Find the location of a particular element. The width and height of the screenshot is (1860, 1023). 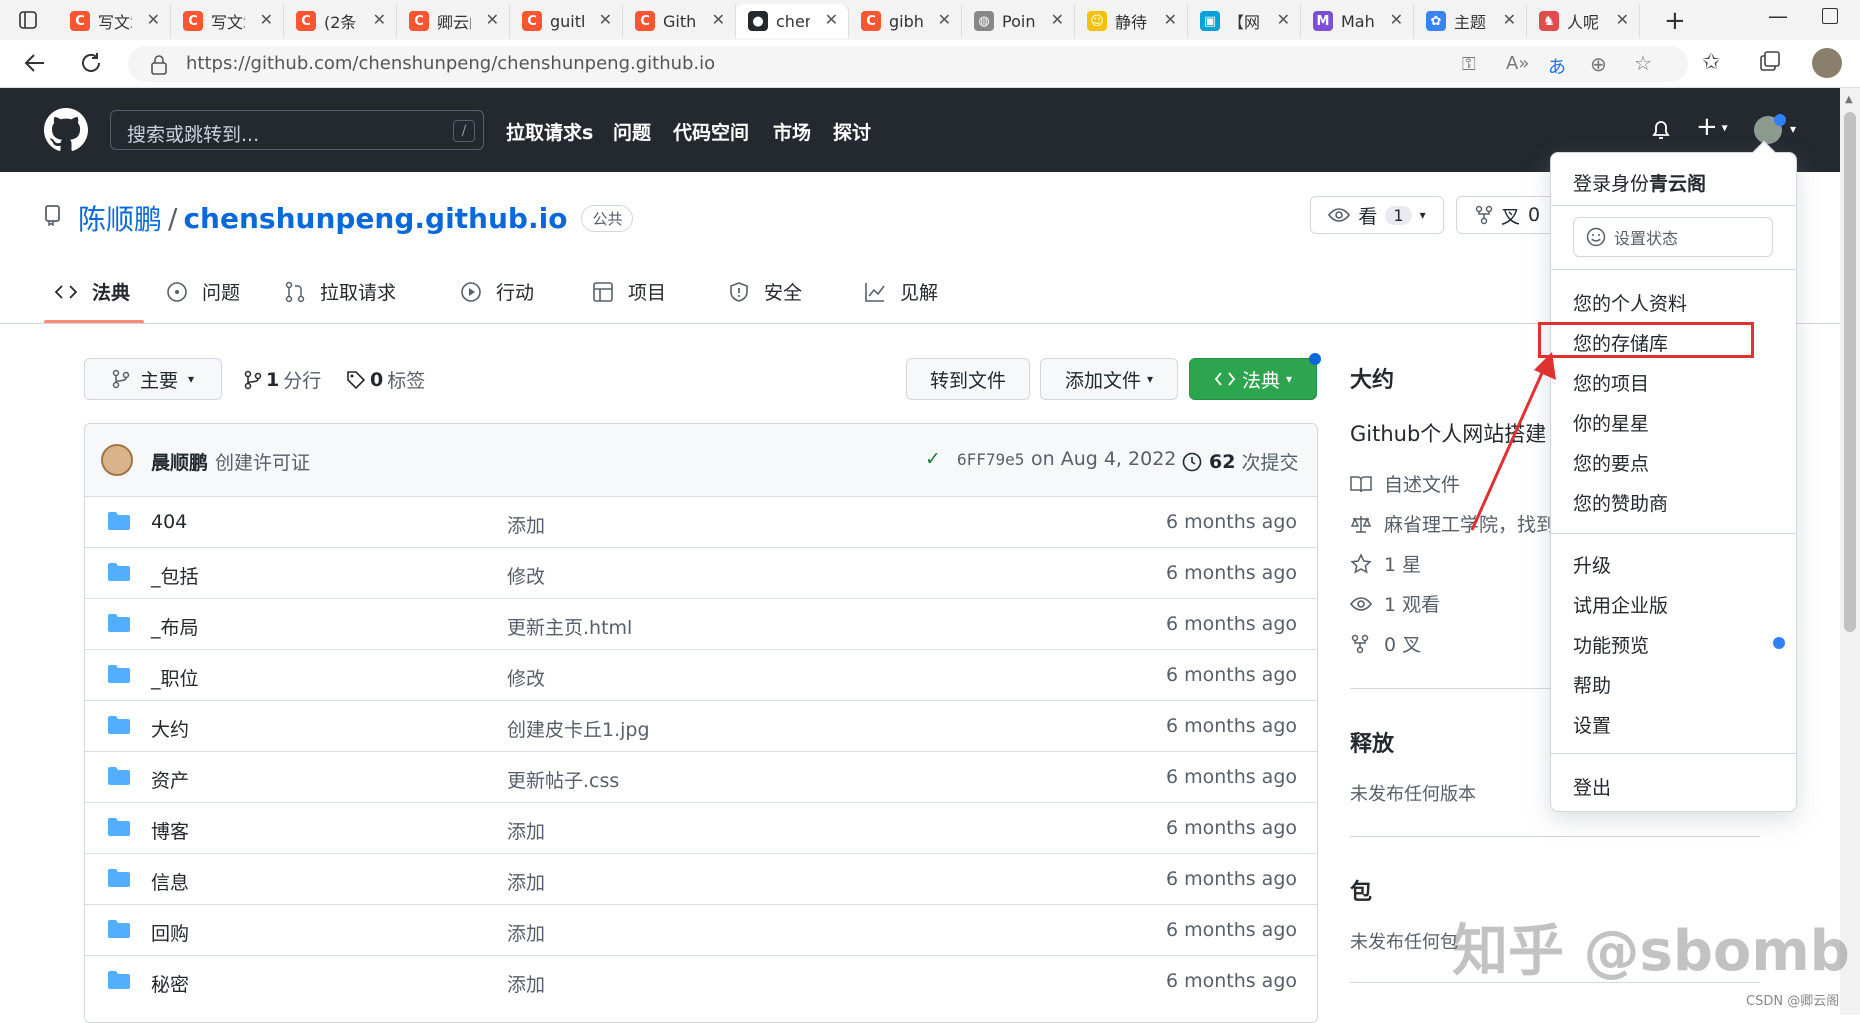

browser-tab: ♞ 人呢 ✕ is located at coordinates (1583, 21).